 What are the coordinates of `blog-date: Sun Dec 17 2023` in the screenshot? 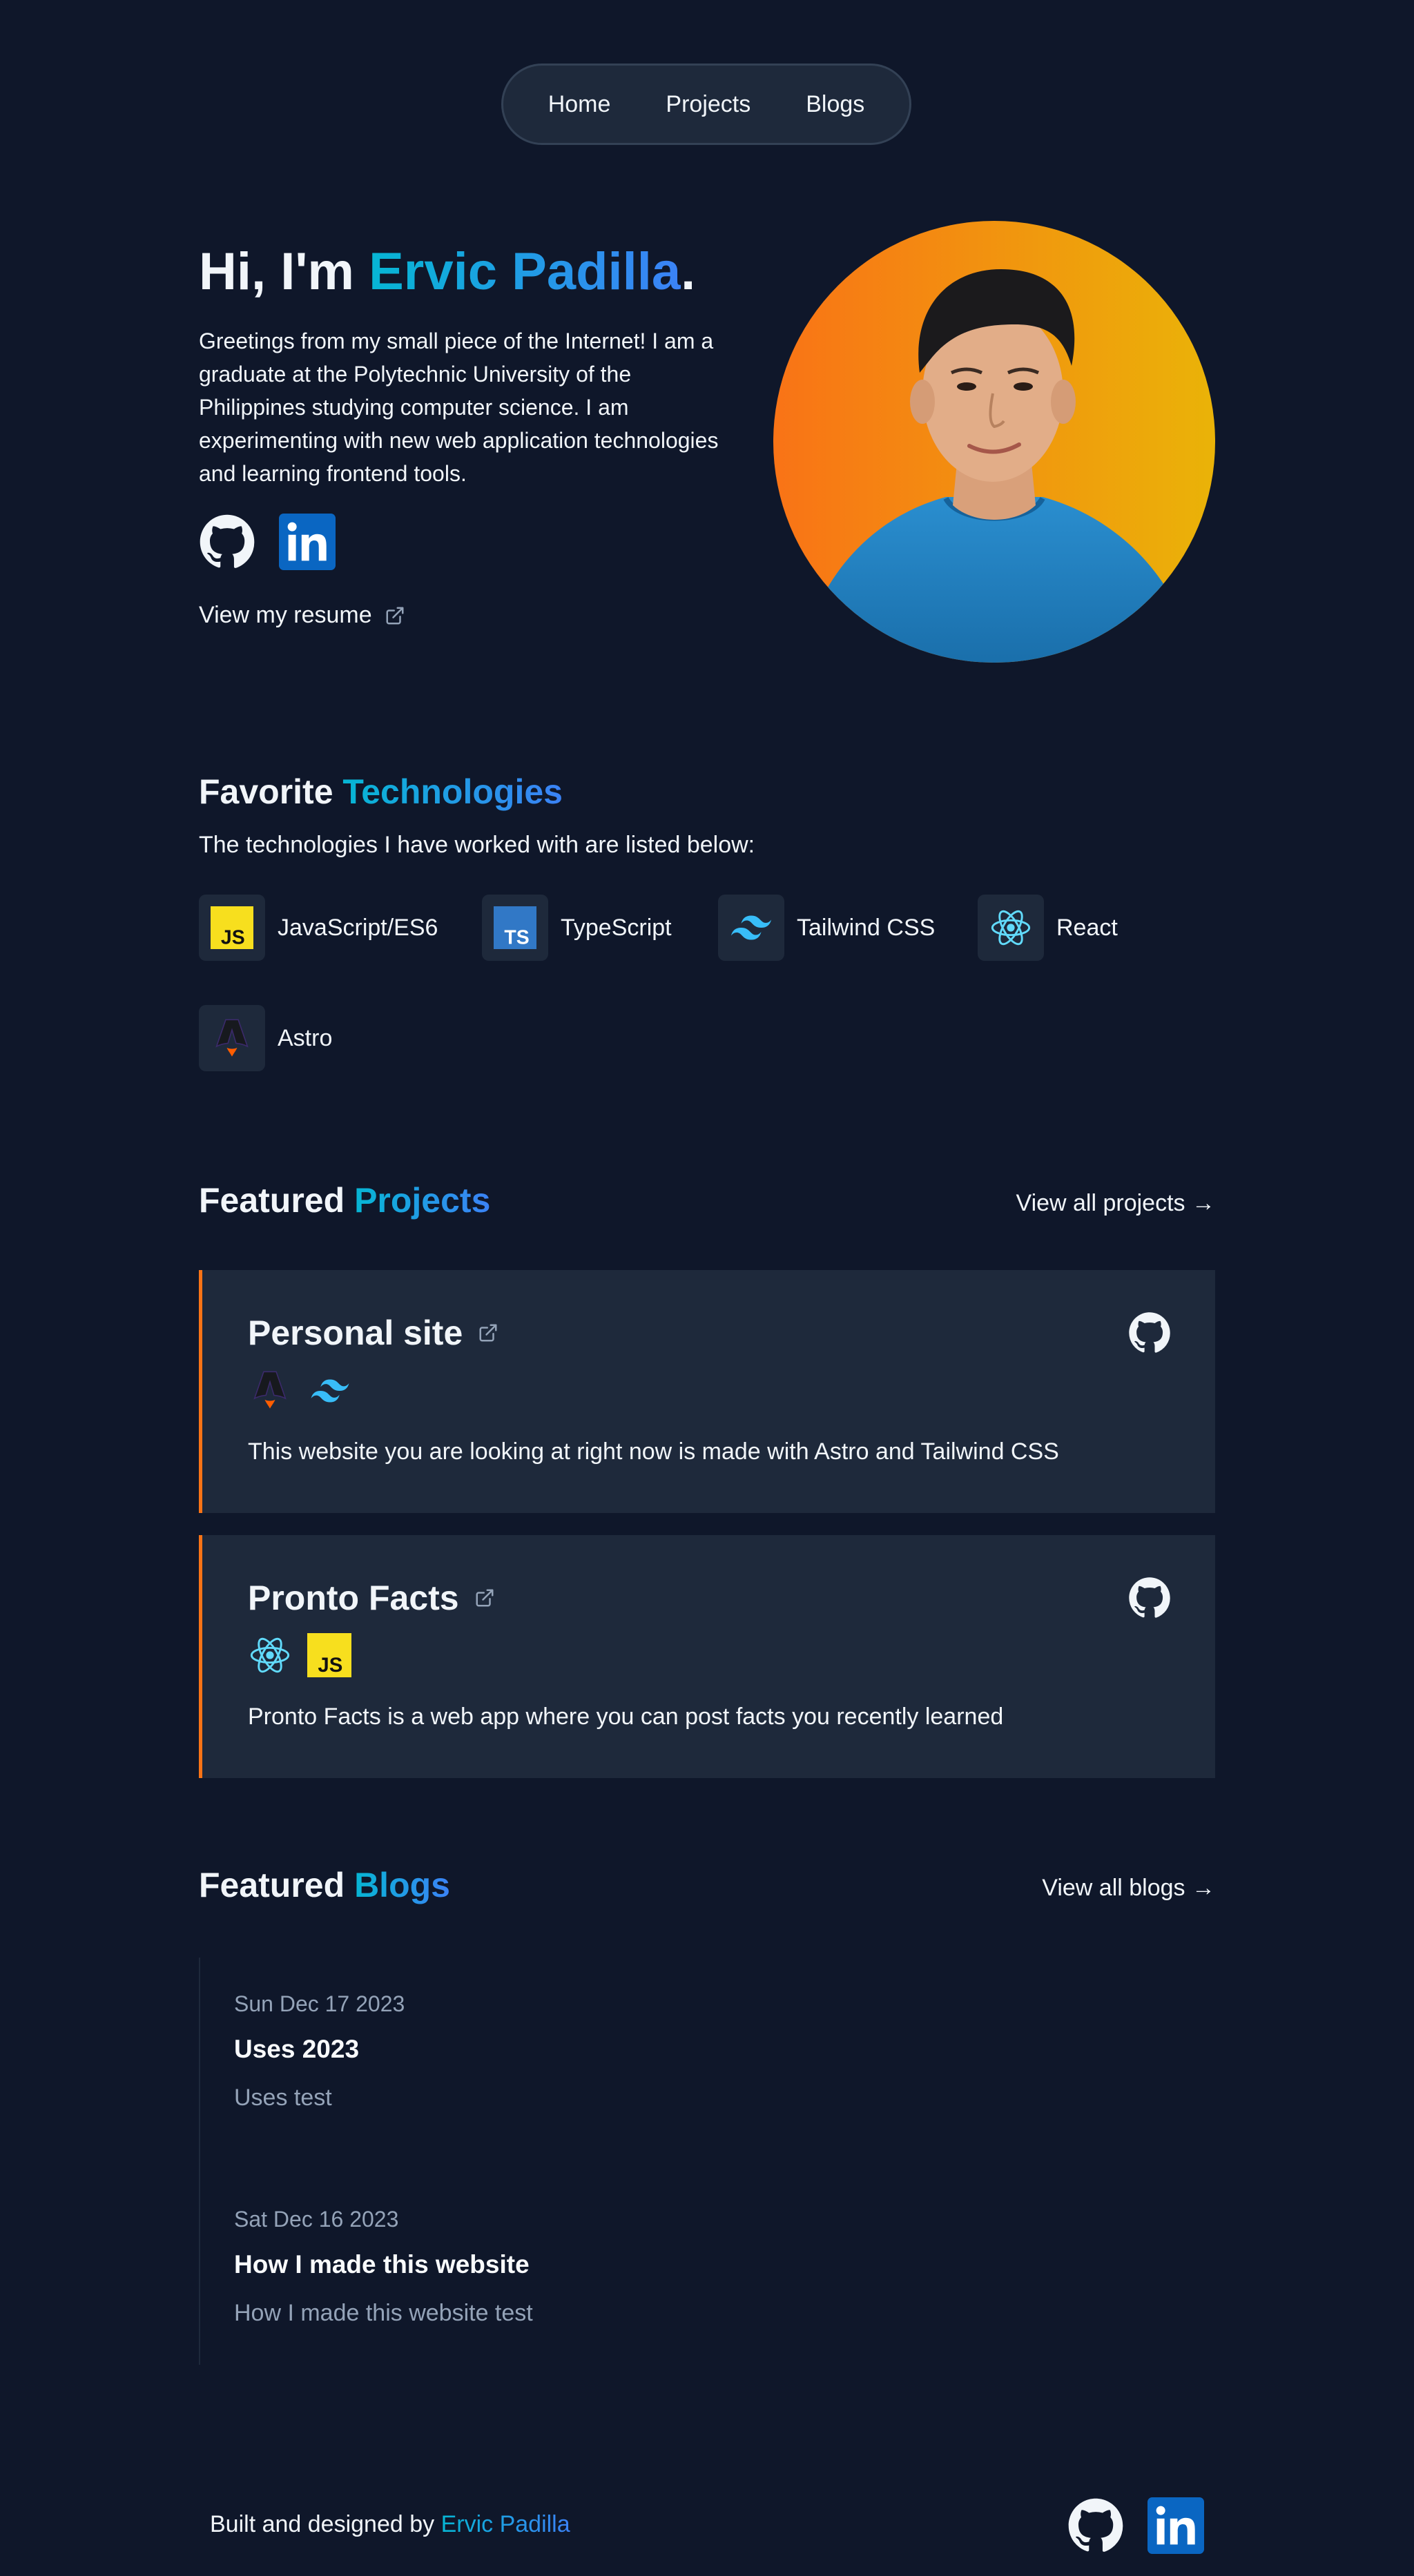 It's located at (319, 2003).